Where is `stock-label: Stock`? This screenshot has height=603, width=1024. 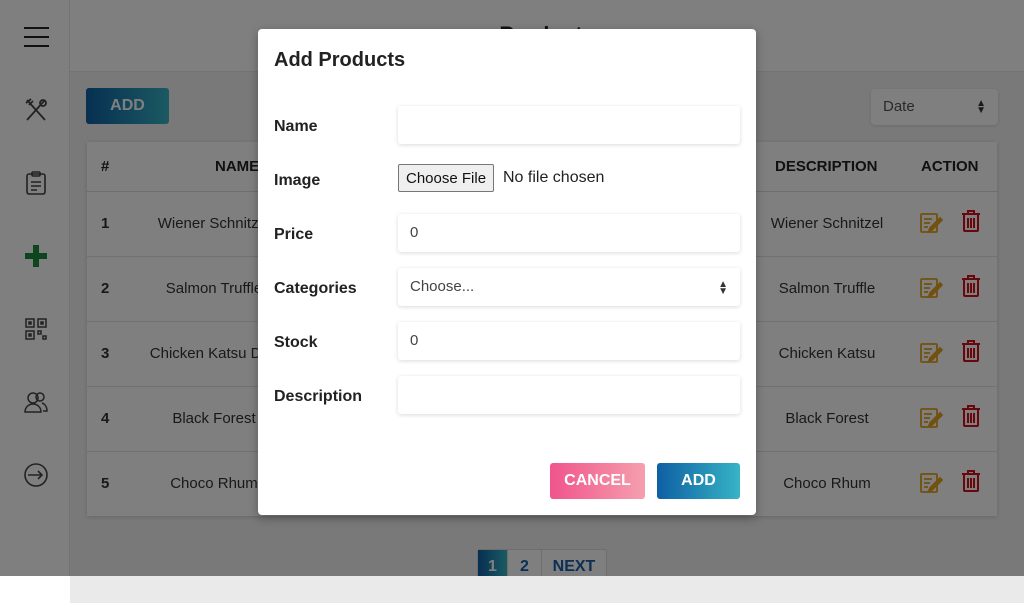 stock-label: Stock is located at coordinates (296, 342).